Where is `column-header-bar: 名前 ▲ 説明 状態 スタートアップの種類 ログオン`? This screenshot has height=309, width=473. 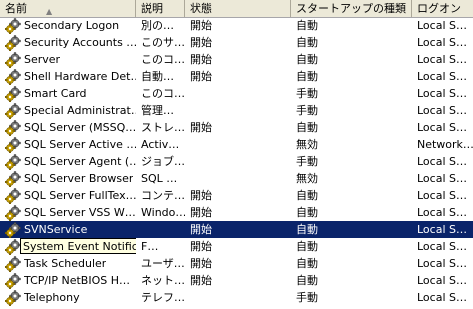 column-header-bar: 名前 ▲ 説明 状態 スタートアップの種類 ログオン is located at coordinates (236, 9).